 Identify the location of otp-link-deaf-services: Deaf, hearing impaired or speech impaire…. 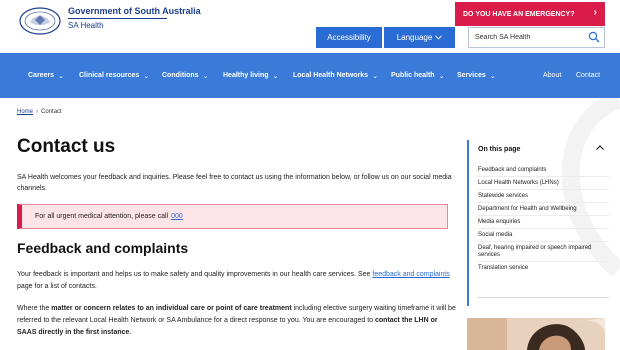
(543, 252).